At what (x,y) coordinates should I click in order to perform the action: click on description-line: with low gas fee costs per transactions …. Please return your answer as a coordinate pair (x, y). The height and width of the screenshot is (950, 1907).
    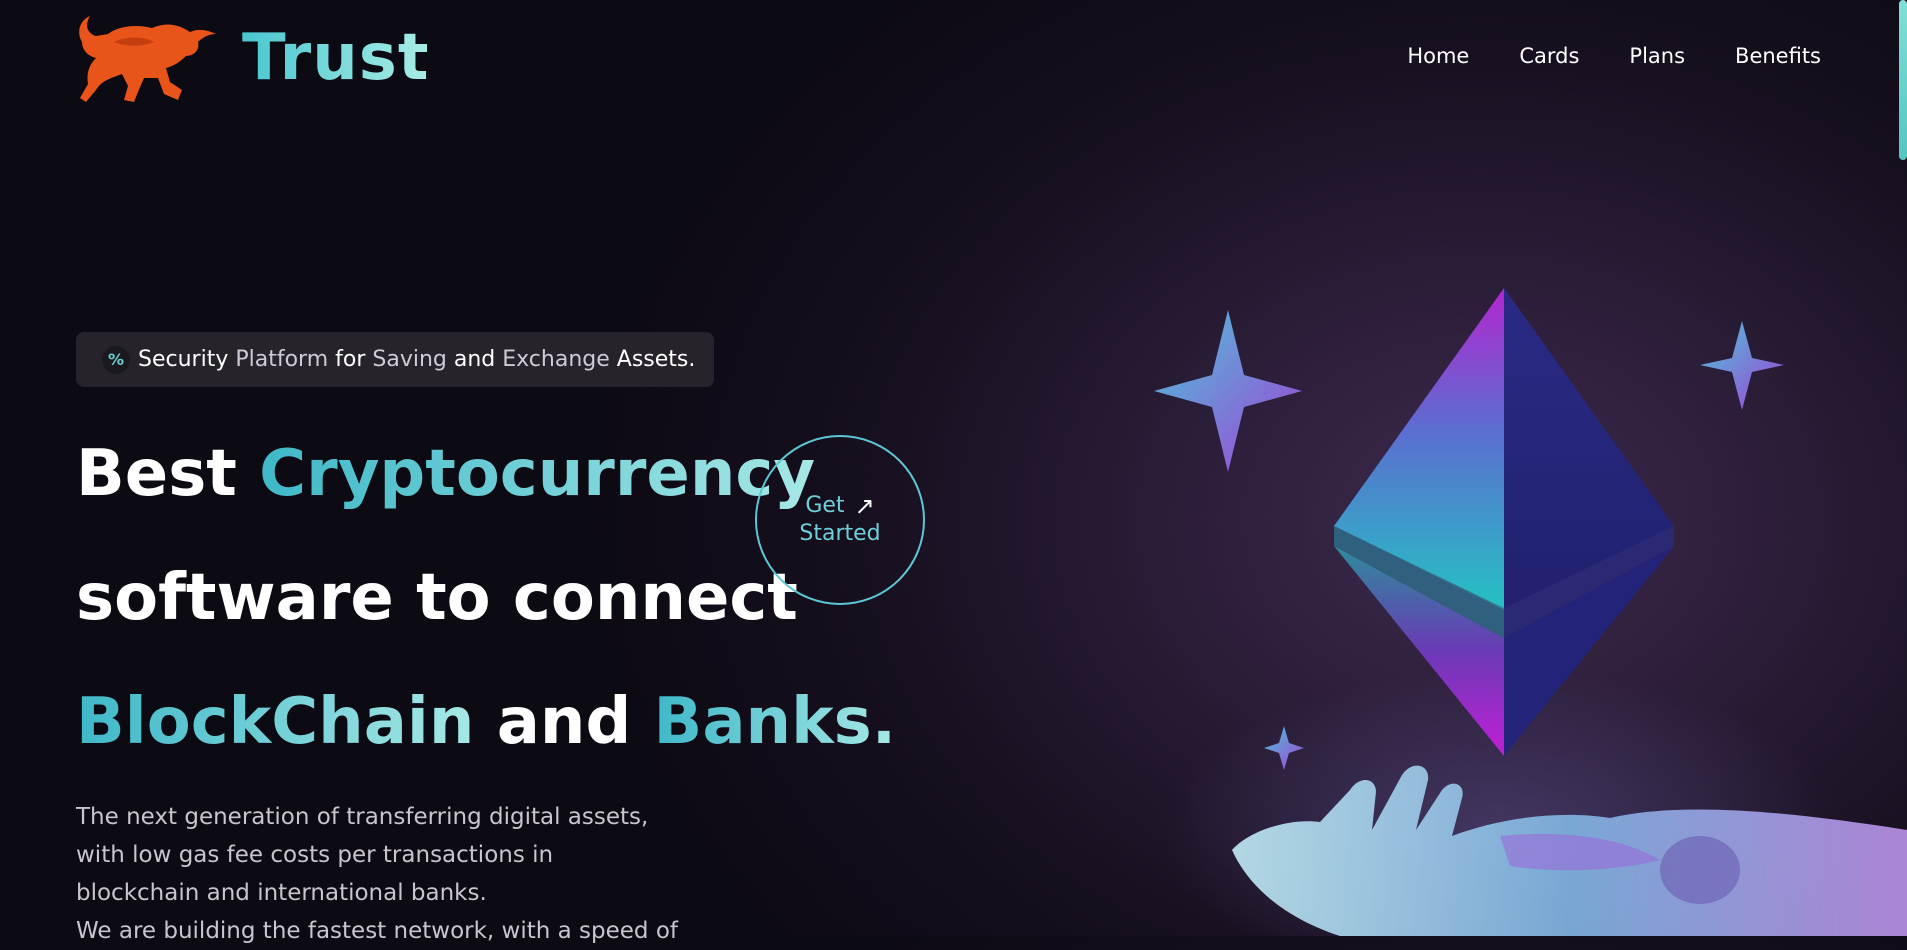
    Looking at the image, I should click on (315, 855).